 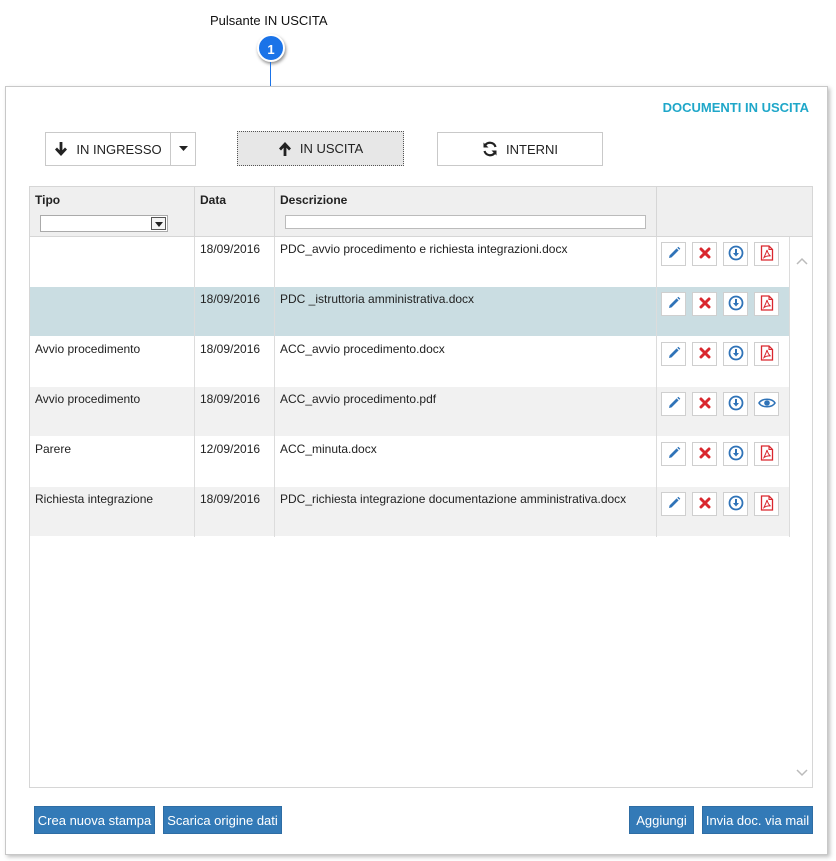 I want to click on cell-tipo, so click(x=112, y=262).